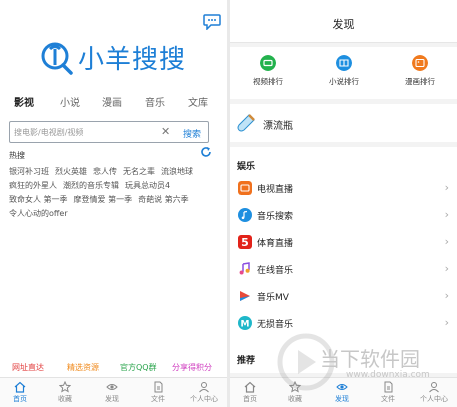  Describe the element at coordinates (420, 81) in the screenshot. I see `rank-label: 漫画排行` at that location.